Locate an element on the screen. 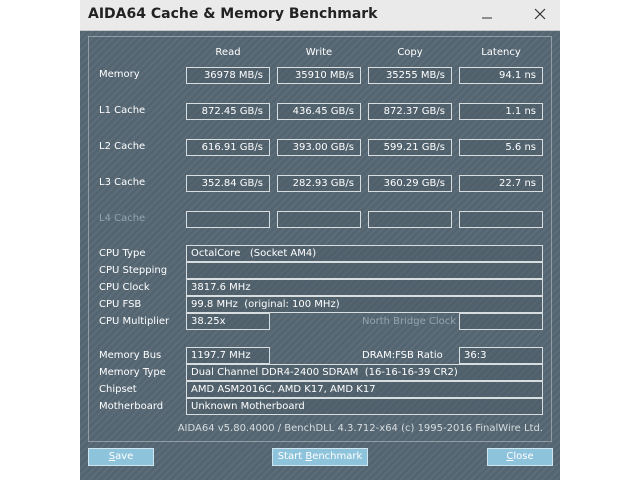  l4-latency-value is located at coordinates (501, 219).